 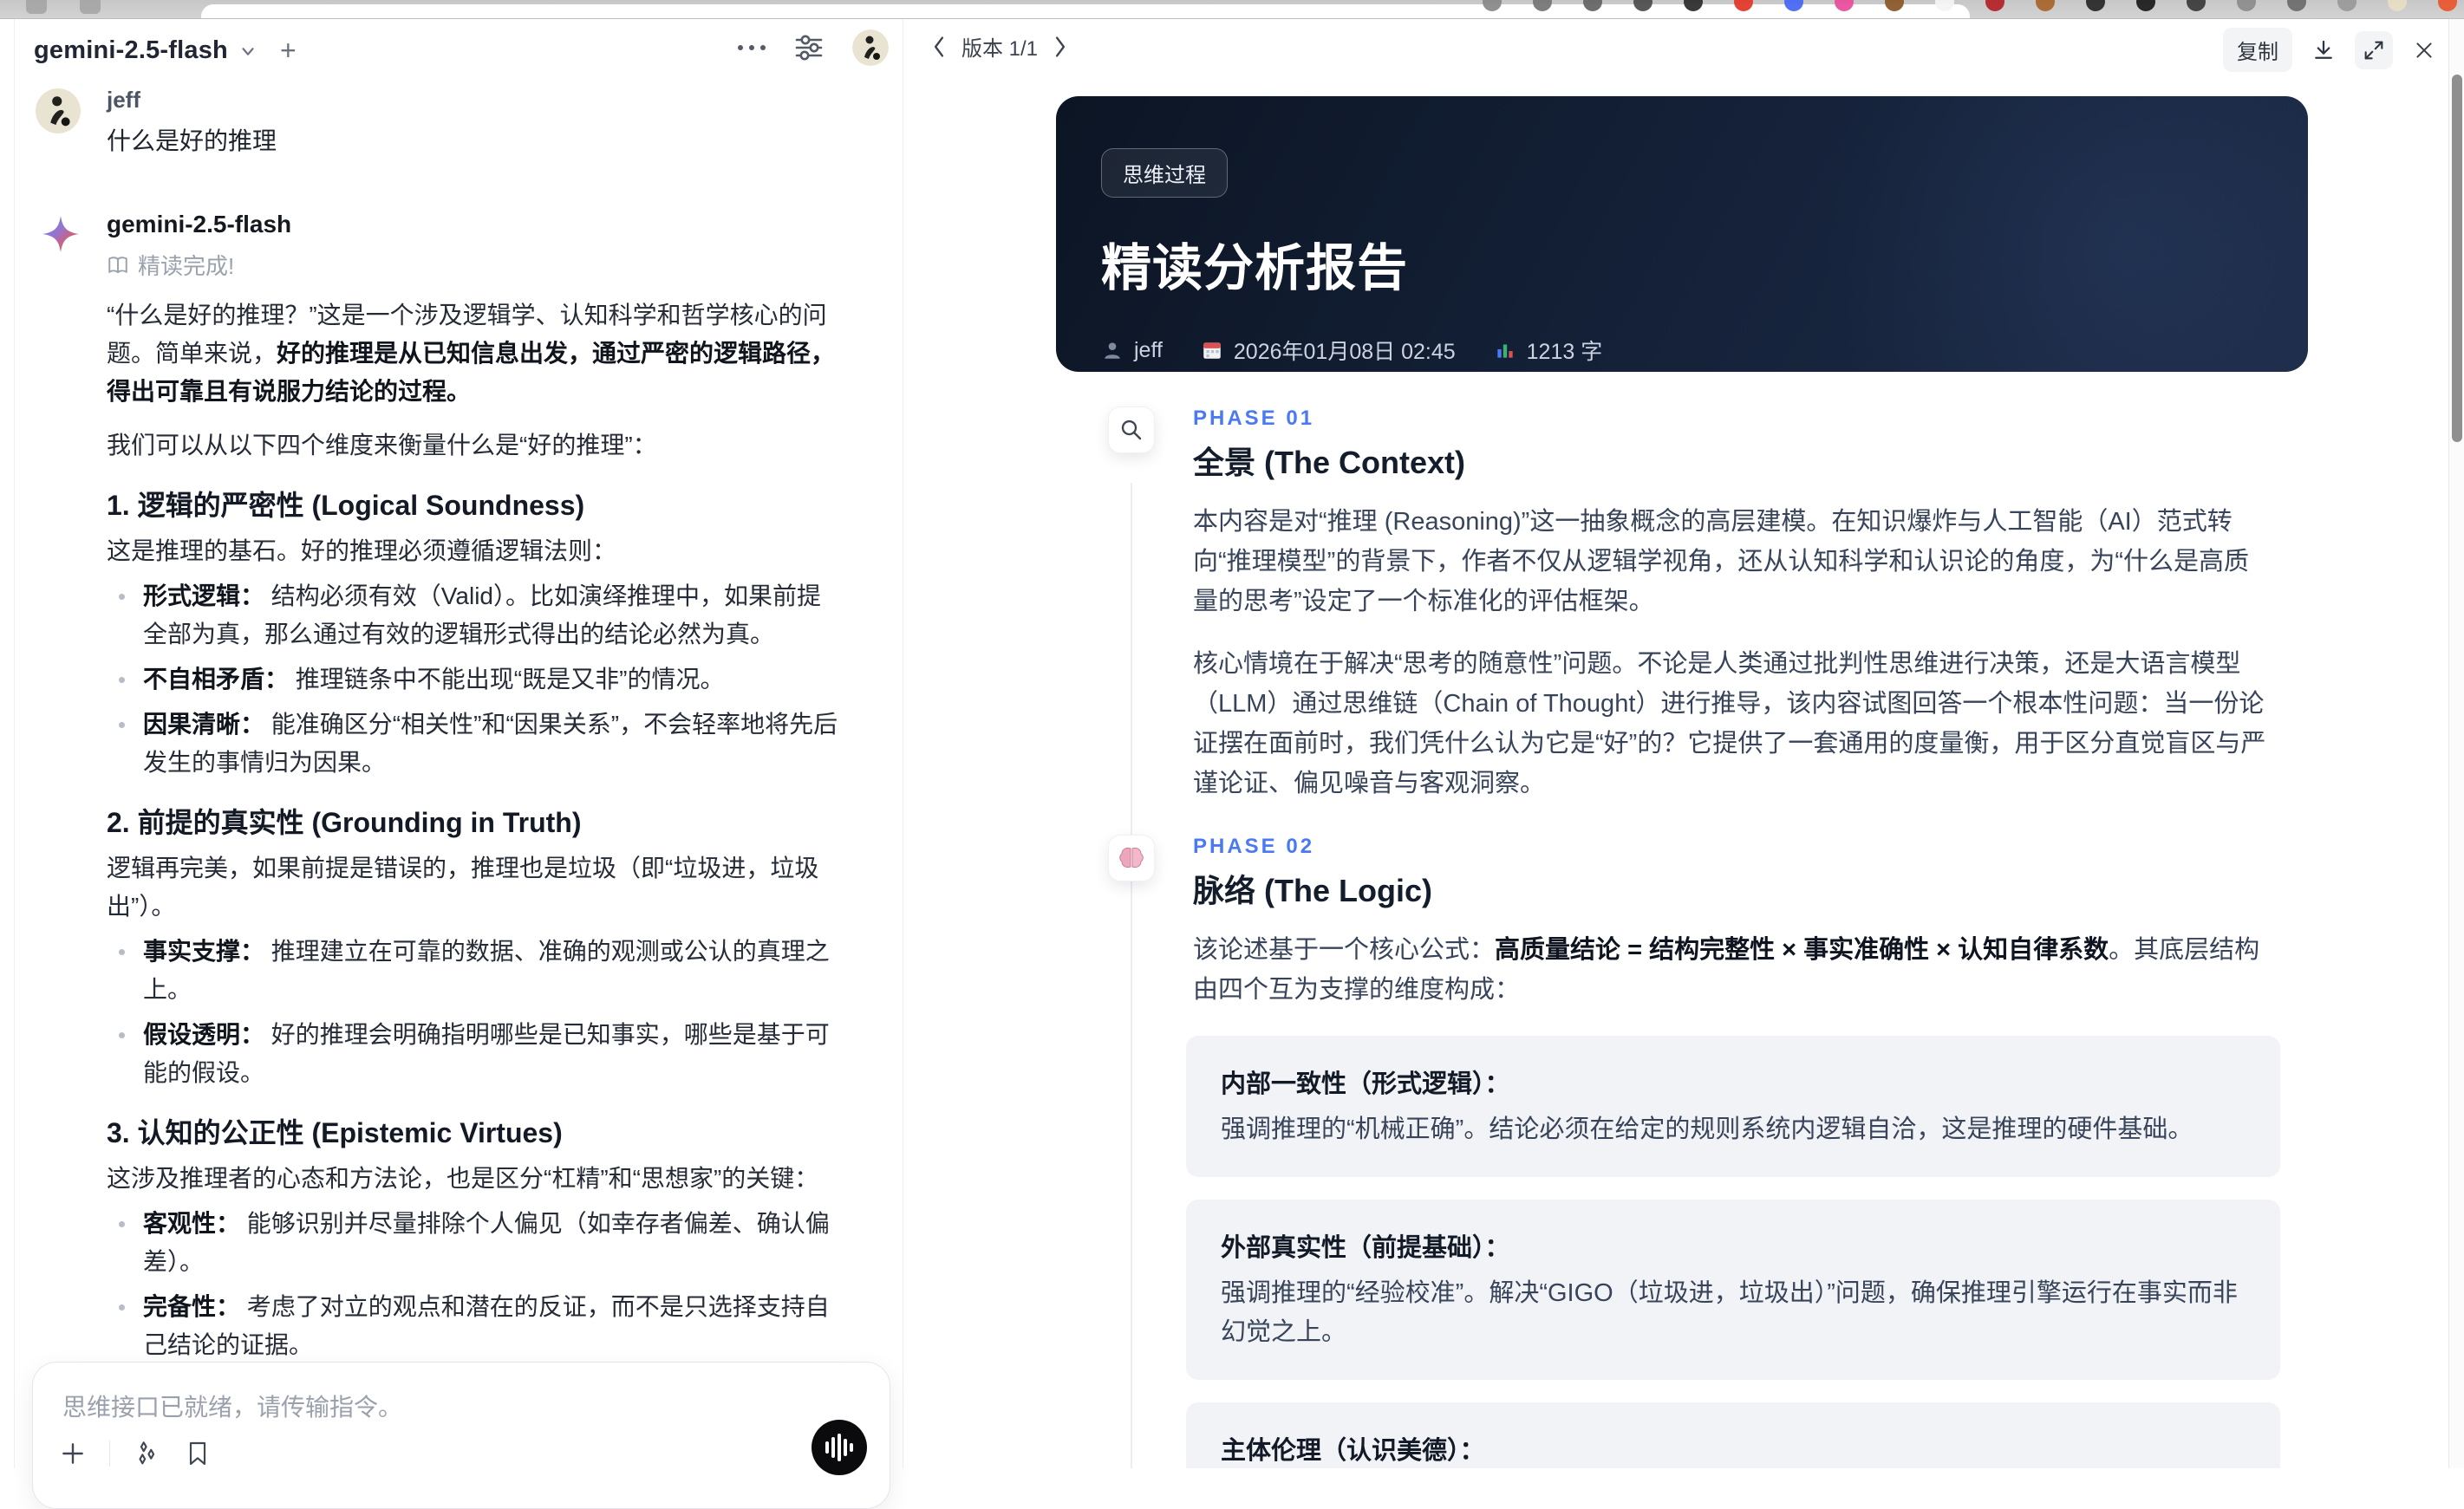 I want to click on section-title: 1. 逻辑的严密性 (Logical Soundness), so click(x=474, y=505).